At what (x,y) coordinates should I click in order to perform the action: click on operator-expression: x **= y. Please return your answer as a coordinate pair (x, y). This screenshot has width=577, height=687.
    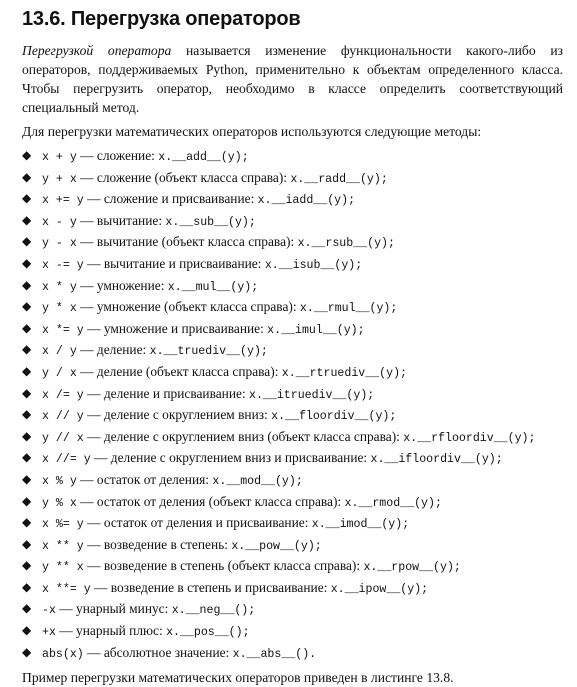
    Looking at the image, I should click on (66, 589).